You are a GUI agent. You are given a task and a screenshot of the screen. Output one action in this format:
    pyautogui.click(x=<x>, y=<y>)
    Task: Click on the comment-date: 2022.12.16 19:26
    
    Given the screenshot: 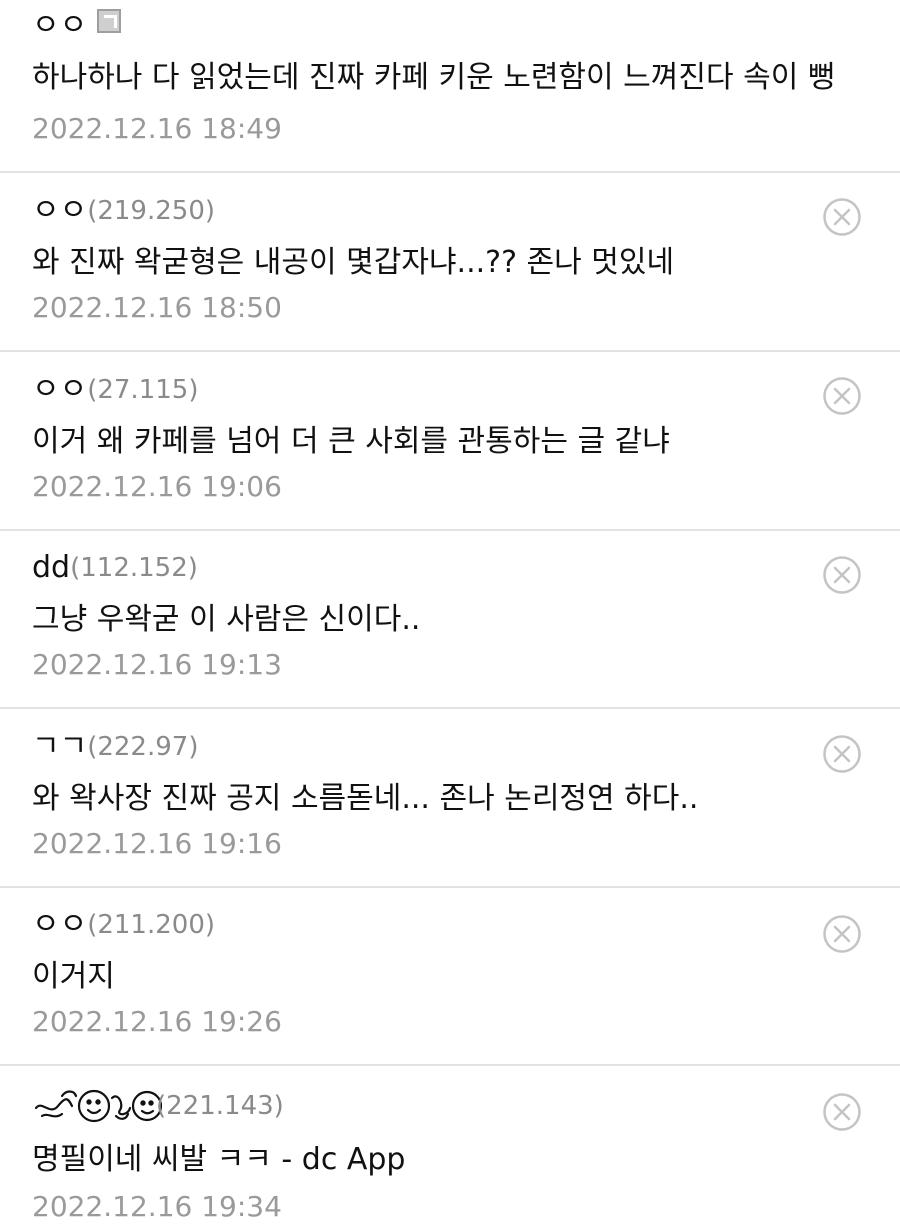 What is the action you would take?
    pyautogui.click(x=157, y=1021)
    